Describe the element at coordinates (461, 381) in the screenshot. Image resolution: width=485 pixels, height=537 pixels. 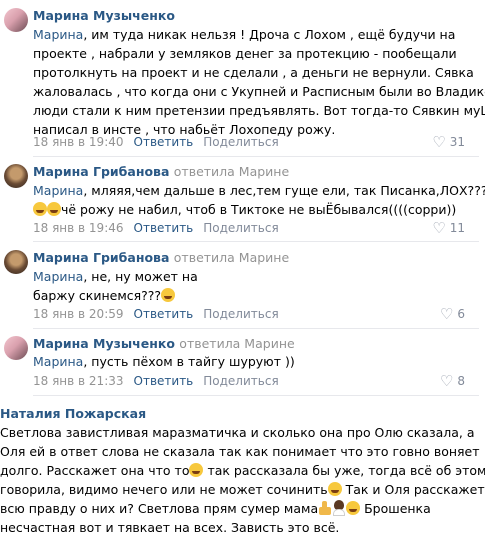
I see `like-count: 8` at that location.